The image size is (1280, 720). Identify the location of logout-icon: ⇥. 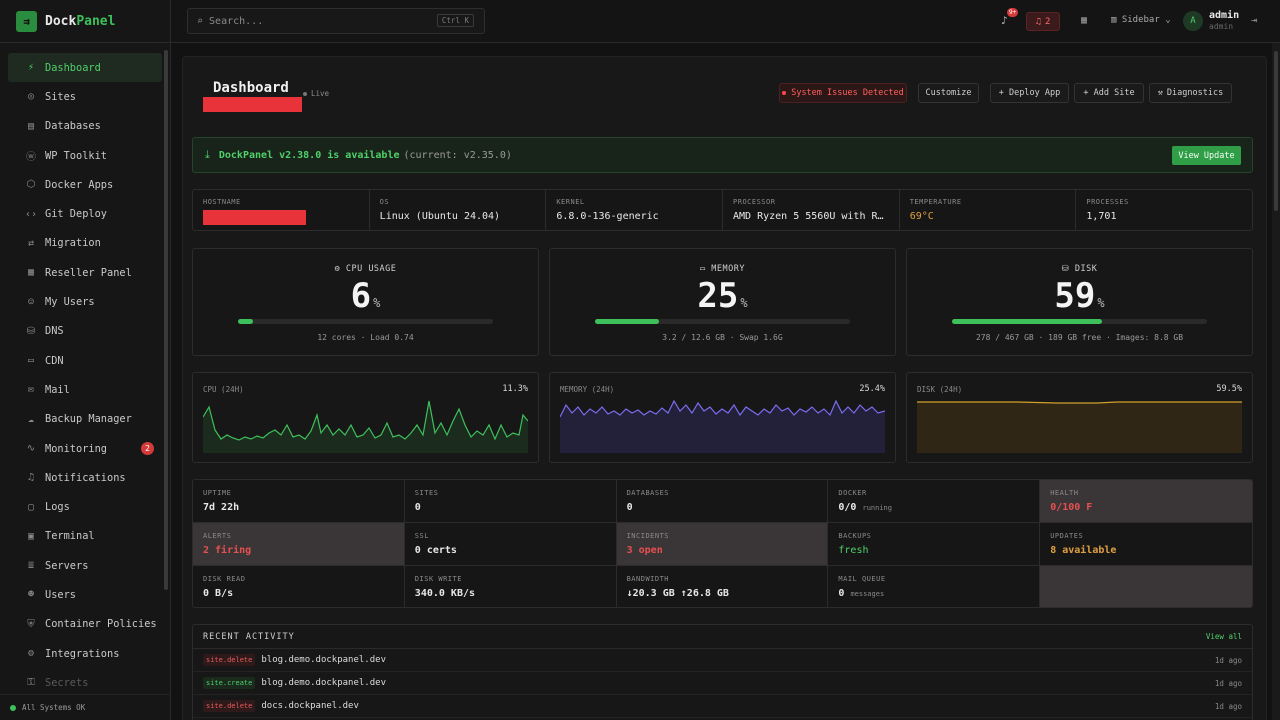
(1254, 20).